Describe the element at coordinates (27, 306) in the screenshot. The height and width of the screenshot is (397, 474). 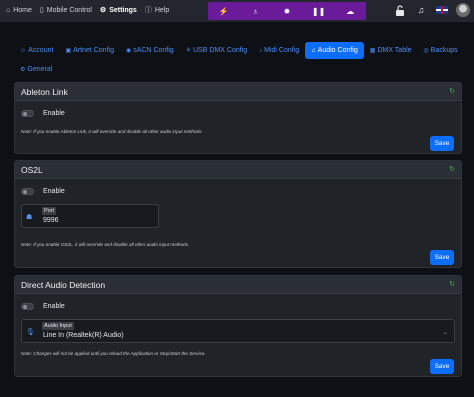
I see `direct-audio-enable-toggle` at that location.